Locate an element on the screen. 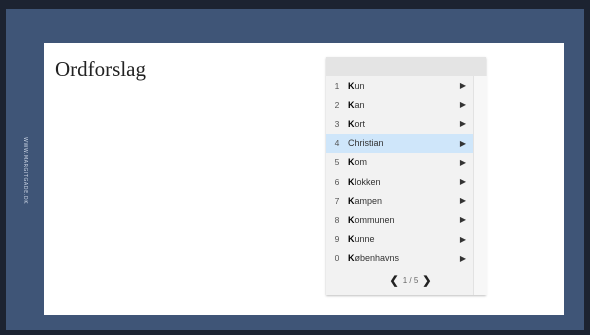  suggestion-number: 0 is located at coordinates (337, 258).